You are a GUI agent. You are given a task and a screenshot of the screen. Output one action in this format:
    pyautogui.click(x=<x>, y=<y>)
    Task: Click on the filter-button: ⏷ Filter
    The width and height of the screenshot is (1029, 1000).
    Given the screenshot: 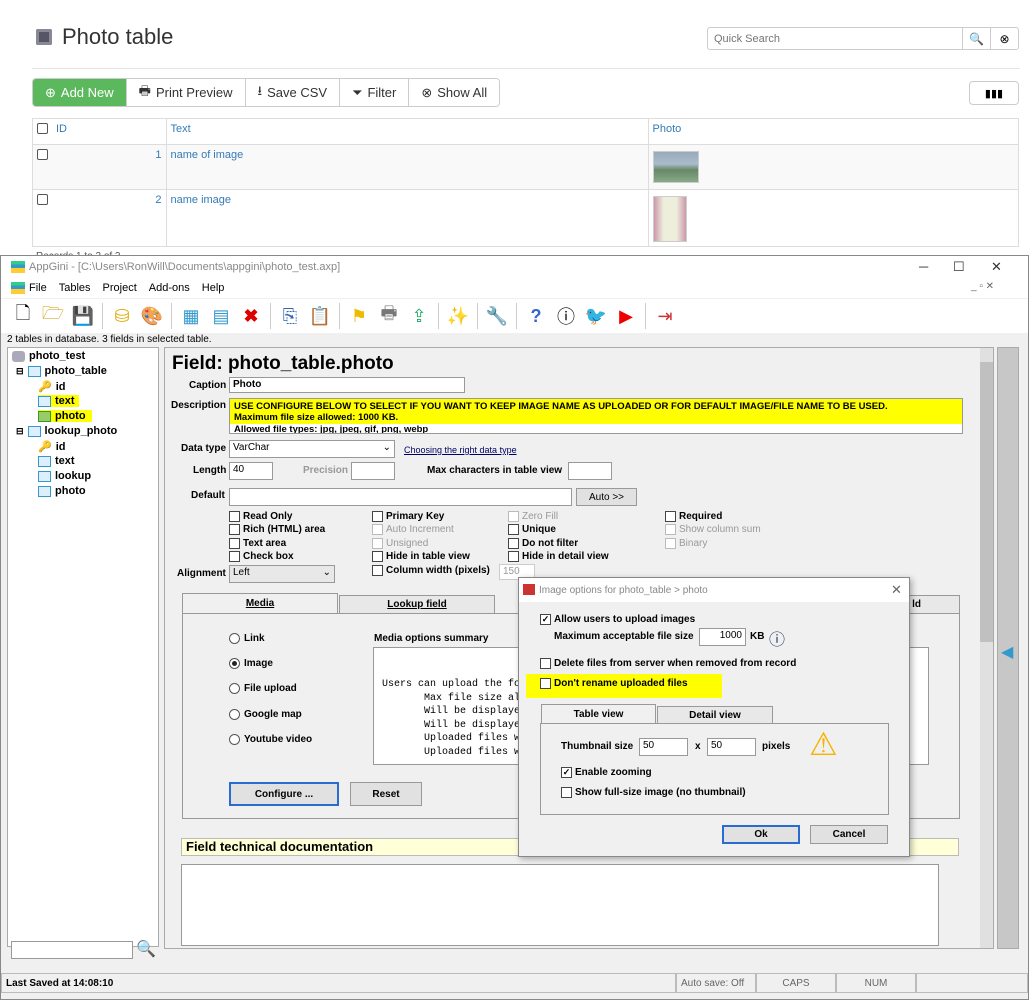 What is the action you would take?
    pyautogui.click(x=374, y=92)
    